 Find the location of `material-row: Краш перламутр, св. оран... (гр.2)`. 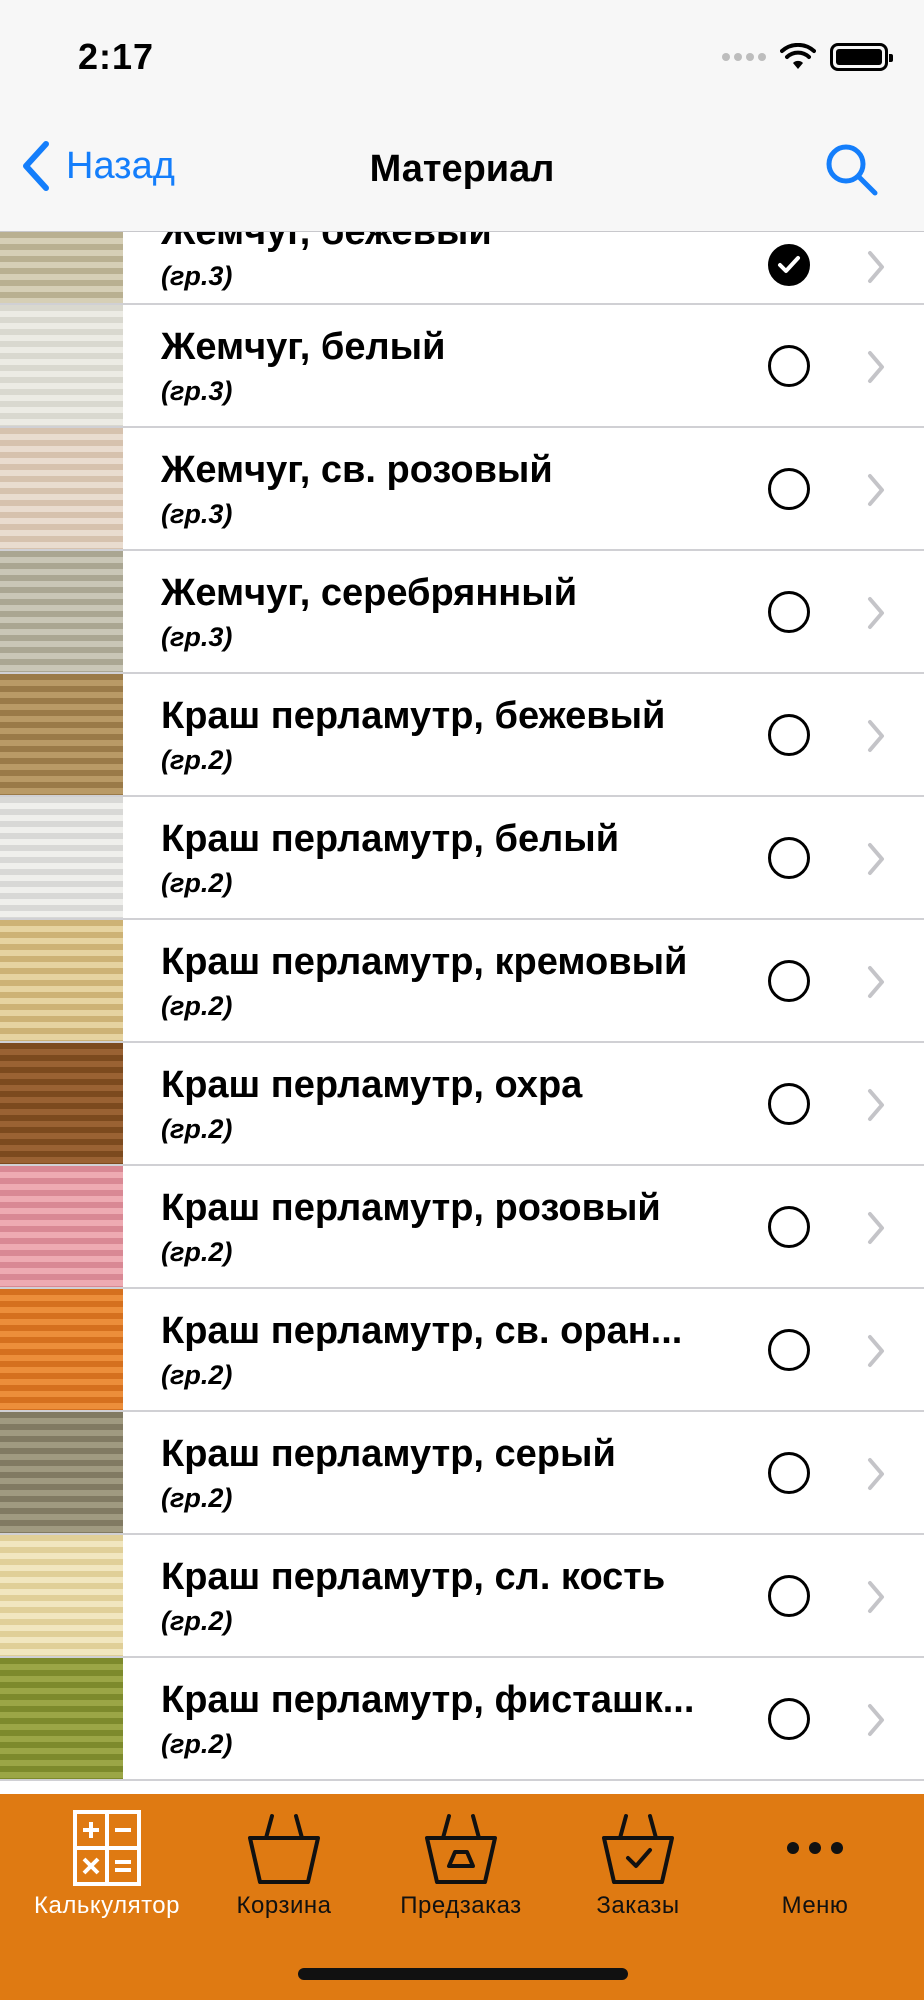

material-row: Краш перламутр, св. оран... (гр.2) is located at coordinates (462, 1350).